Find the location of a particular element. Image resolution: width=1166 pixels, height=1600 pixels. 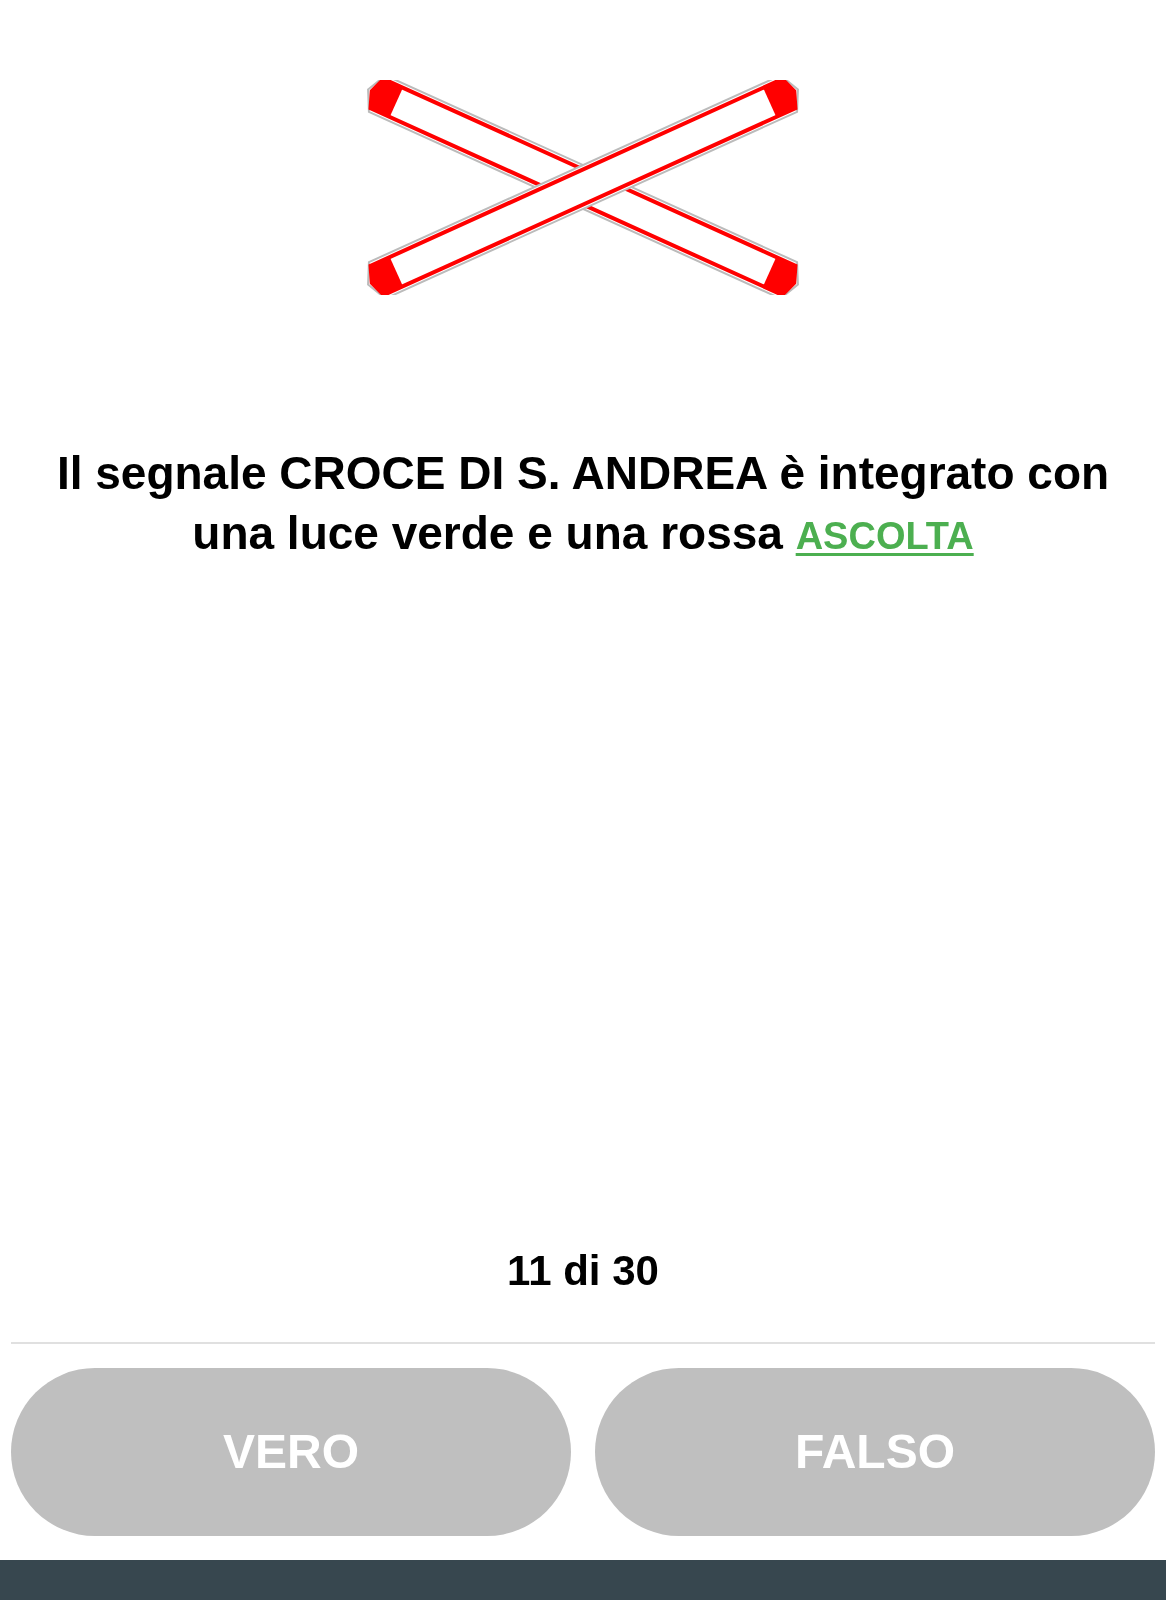

question-text: Il segnale CROCE DI S. ANDREA è integrato con una luce verde e una rossa ASCOLTA is located at coordinates (583, 503).